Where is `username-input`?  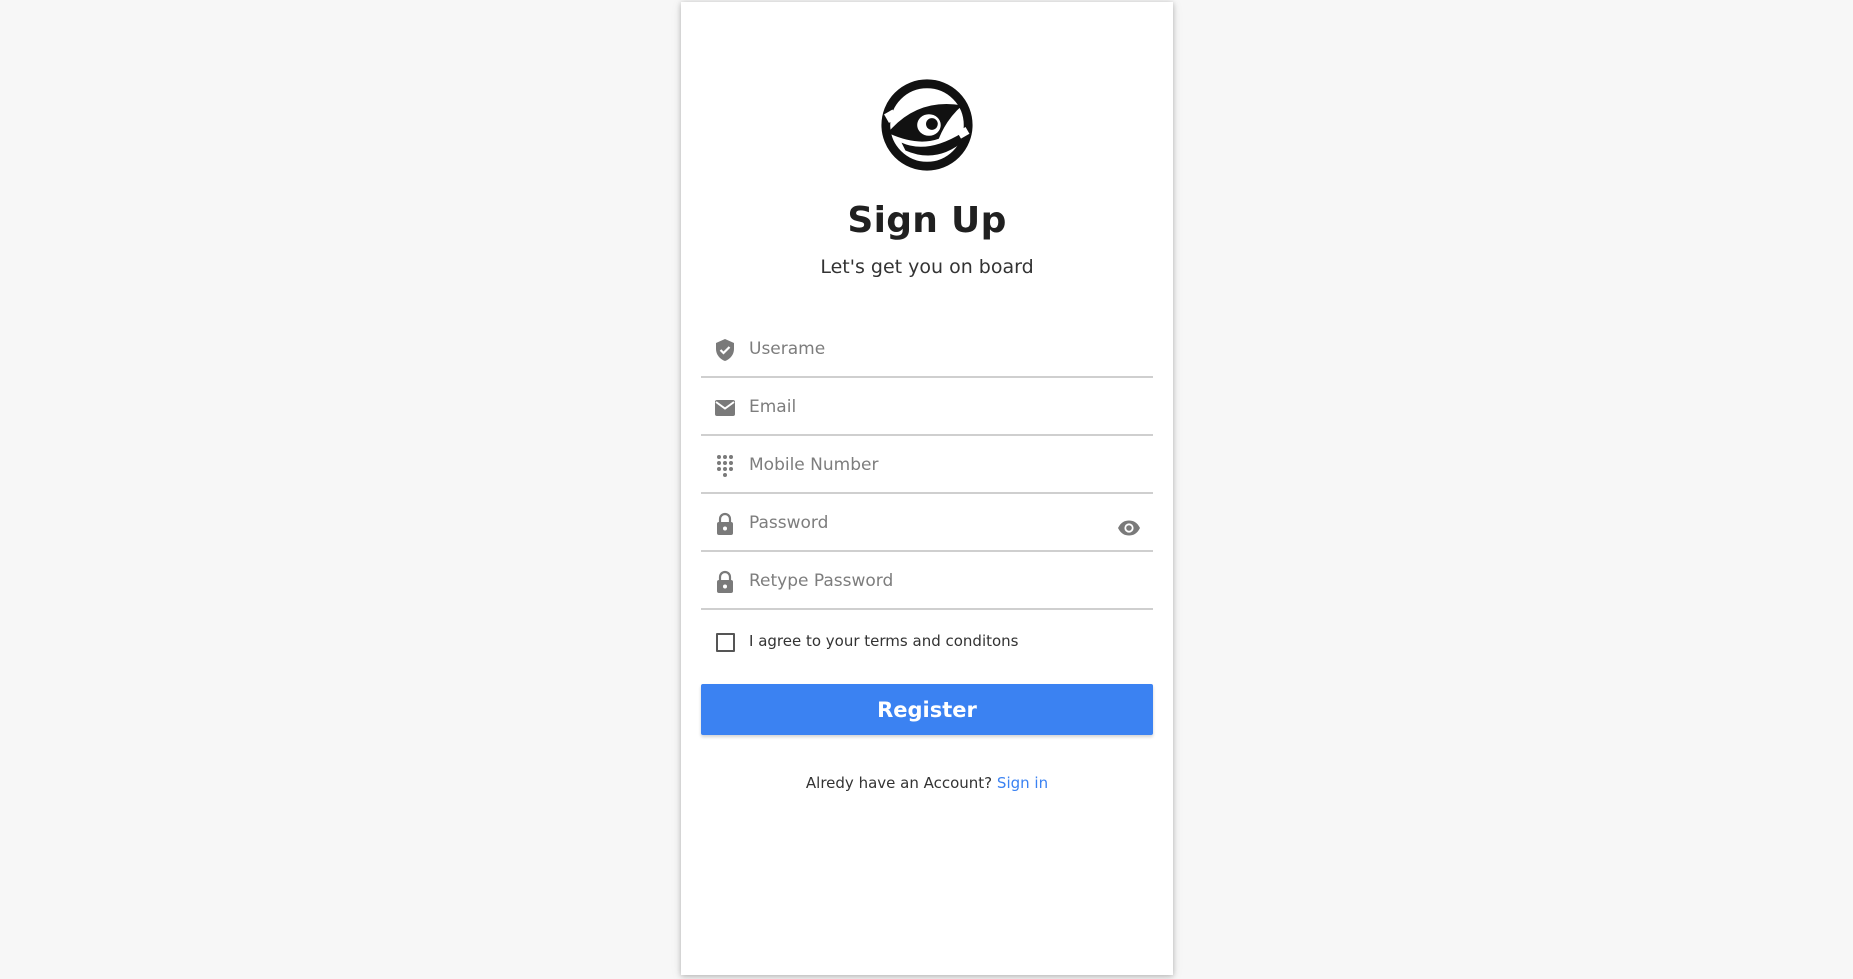 username-input is located at coordinates (919, 349).